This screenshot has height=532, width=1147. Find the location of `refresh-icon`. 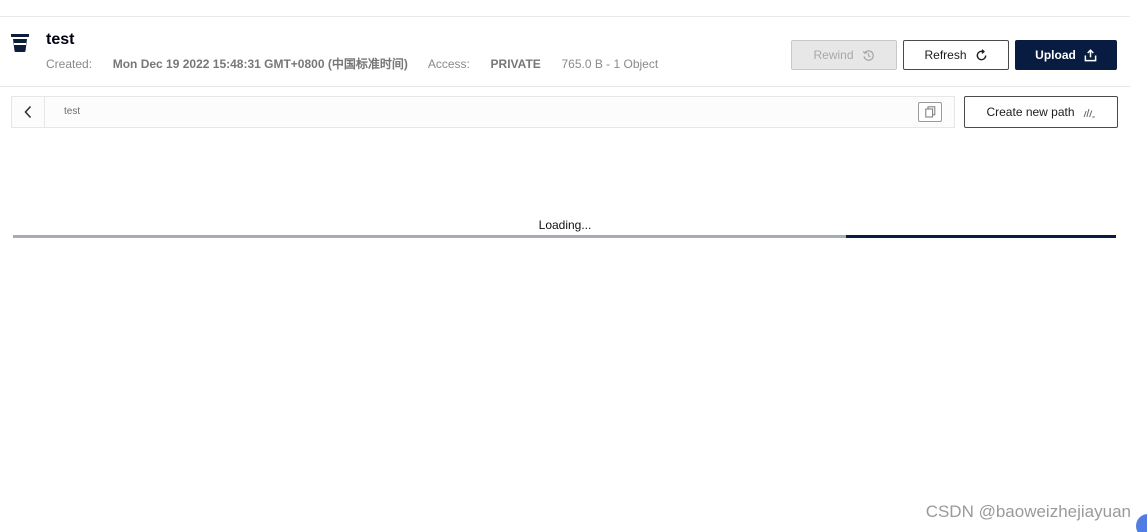

refresh-icon is located at coordinates (981, 54).